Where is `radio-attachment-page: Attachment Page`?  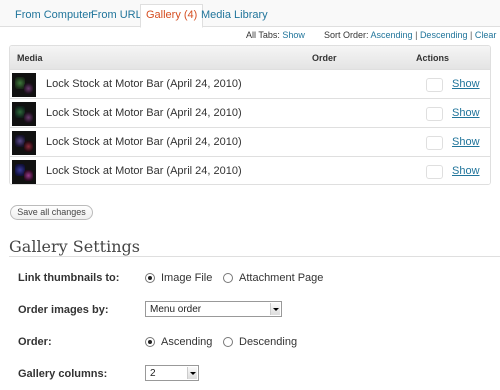
radio-attachment-page: Attachment Page is located at coordinates (273, 278).